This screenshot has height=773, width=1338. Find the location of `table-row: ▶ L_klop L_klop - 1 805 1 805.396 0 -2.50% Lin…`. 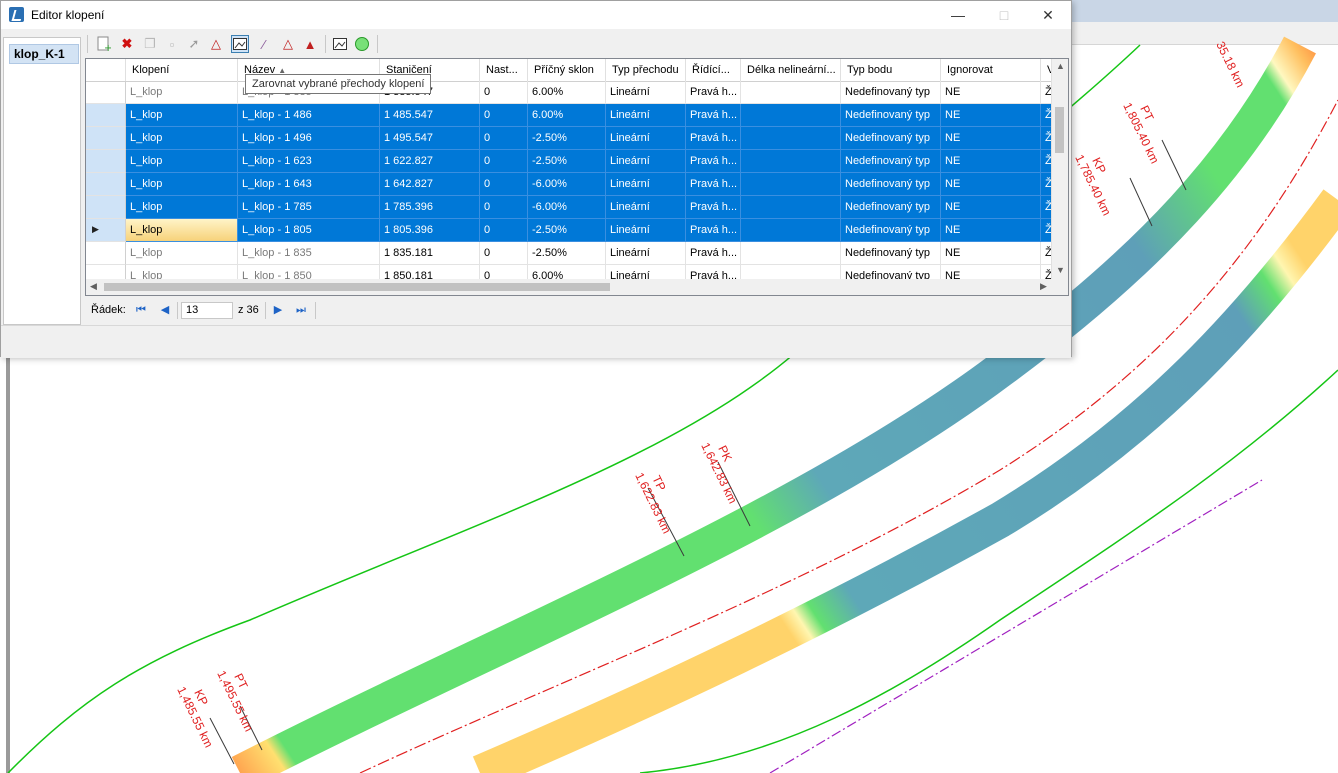

table-row: ▶ L_klop L_klop - 1 805 1 805.396 0 -2.50% Lin… is located at coordinates (577, 230).